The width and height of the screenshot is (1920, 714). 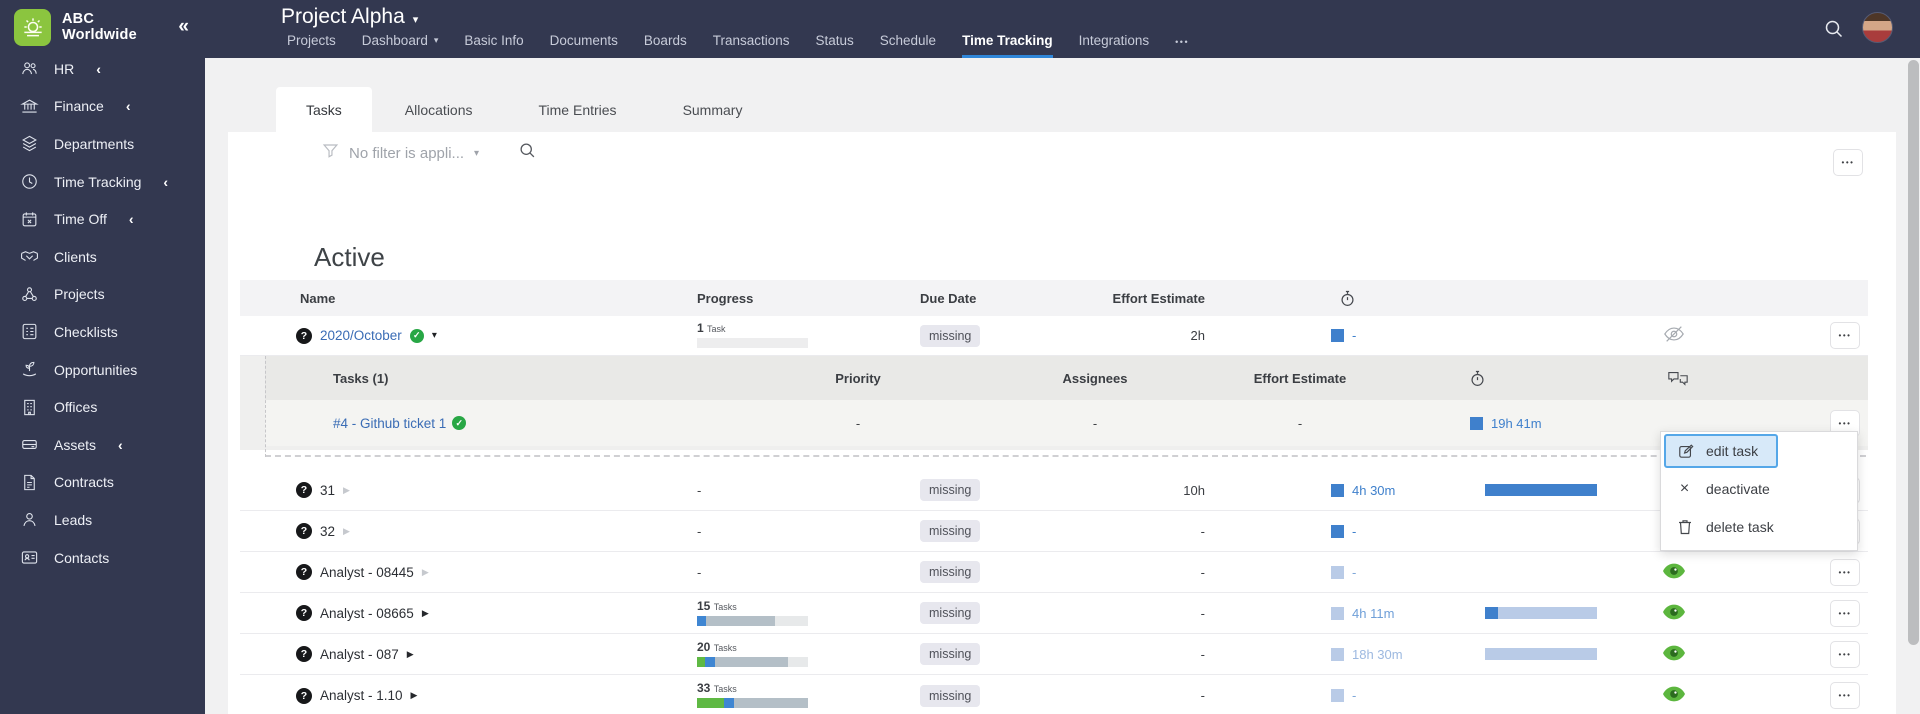 What do you see at coordinates (389, 423) in the screenshot?
I see `subtask-link: #4 - Github ticket 1` at bounding box center [389, 423].